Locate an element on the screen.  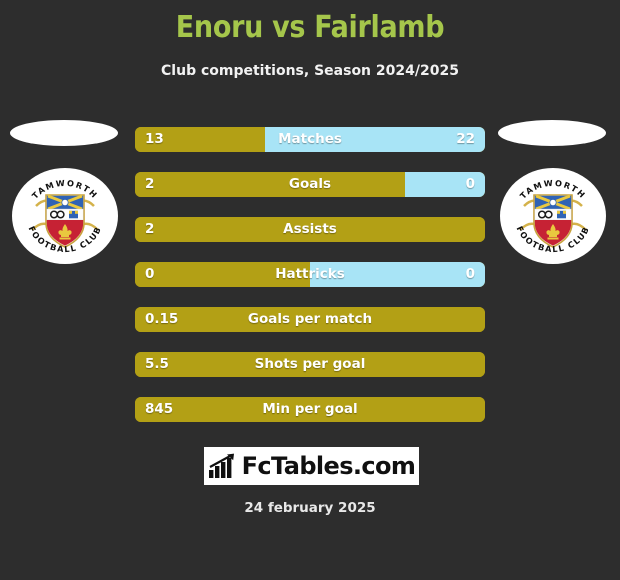
stat-label: Shots per goal is located at coordinates (310, 364).